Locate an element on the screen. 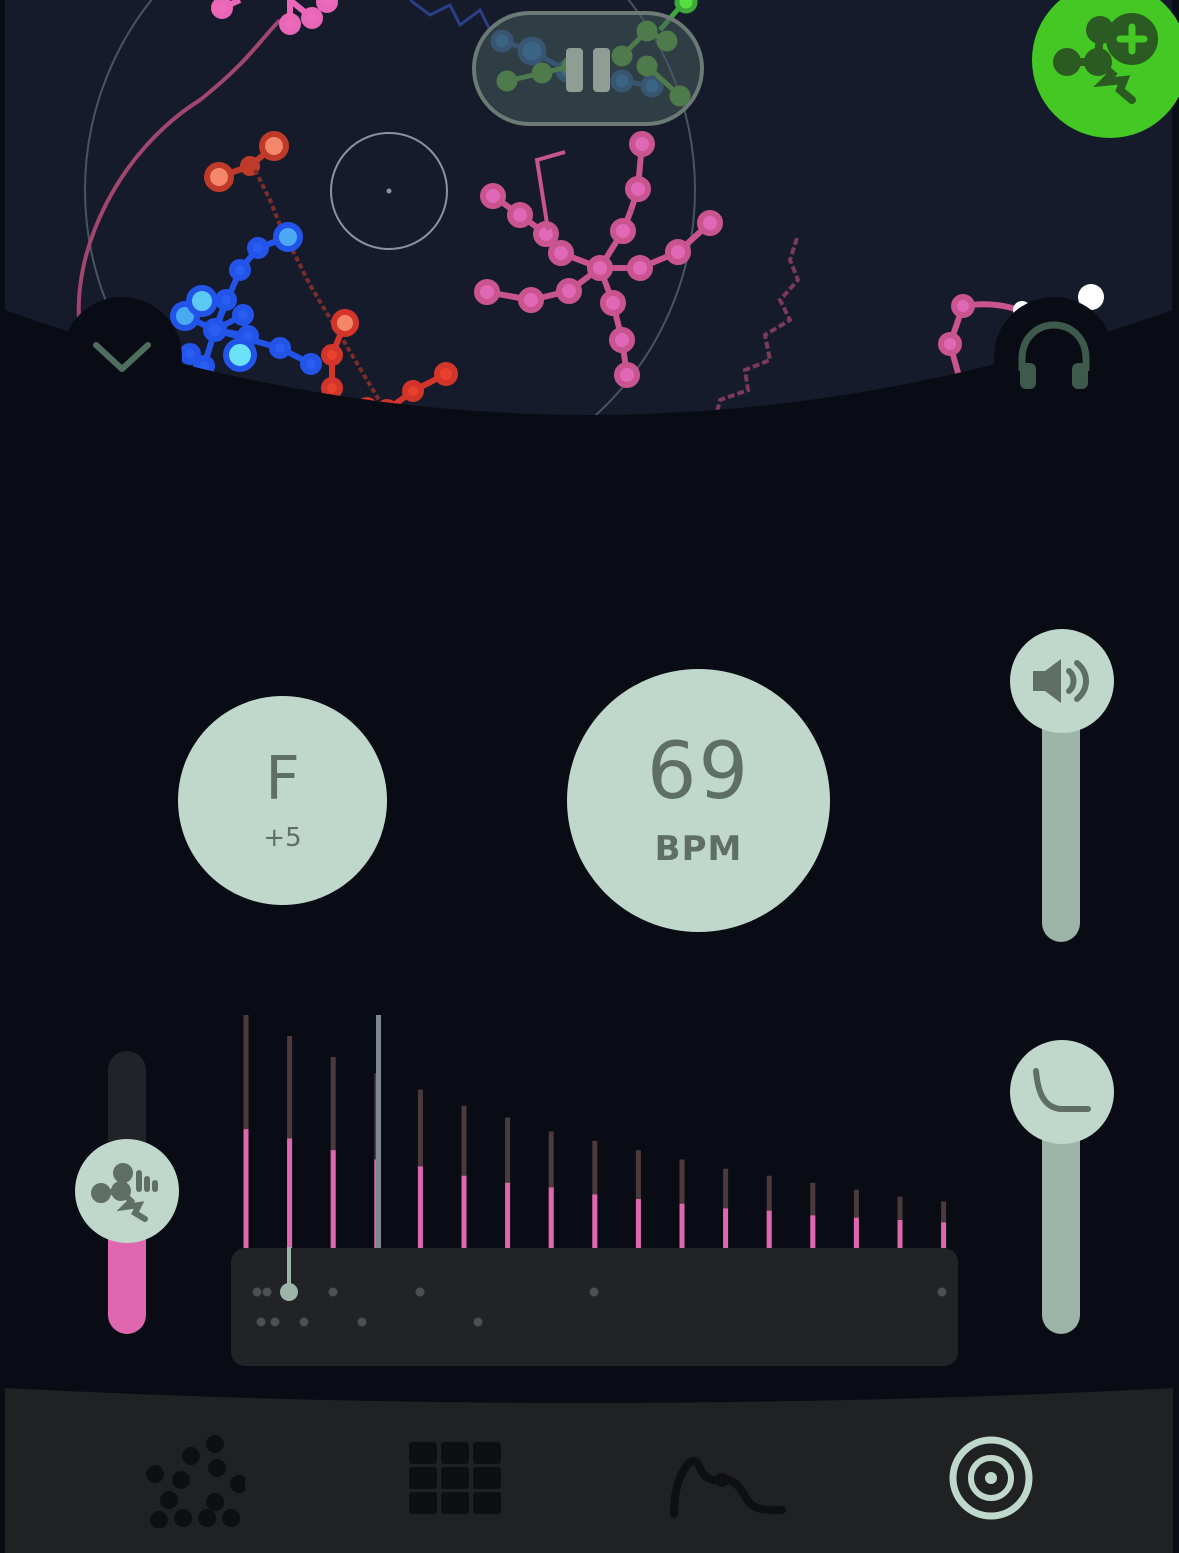  harmonics-panel is located at coordinates (594, 1307).